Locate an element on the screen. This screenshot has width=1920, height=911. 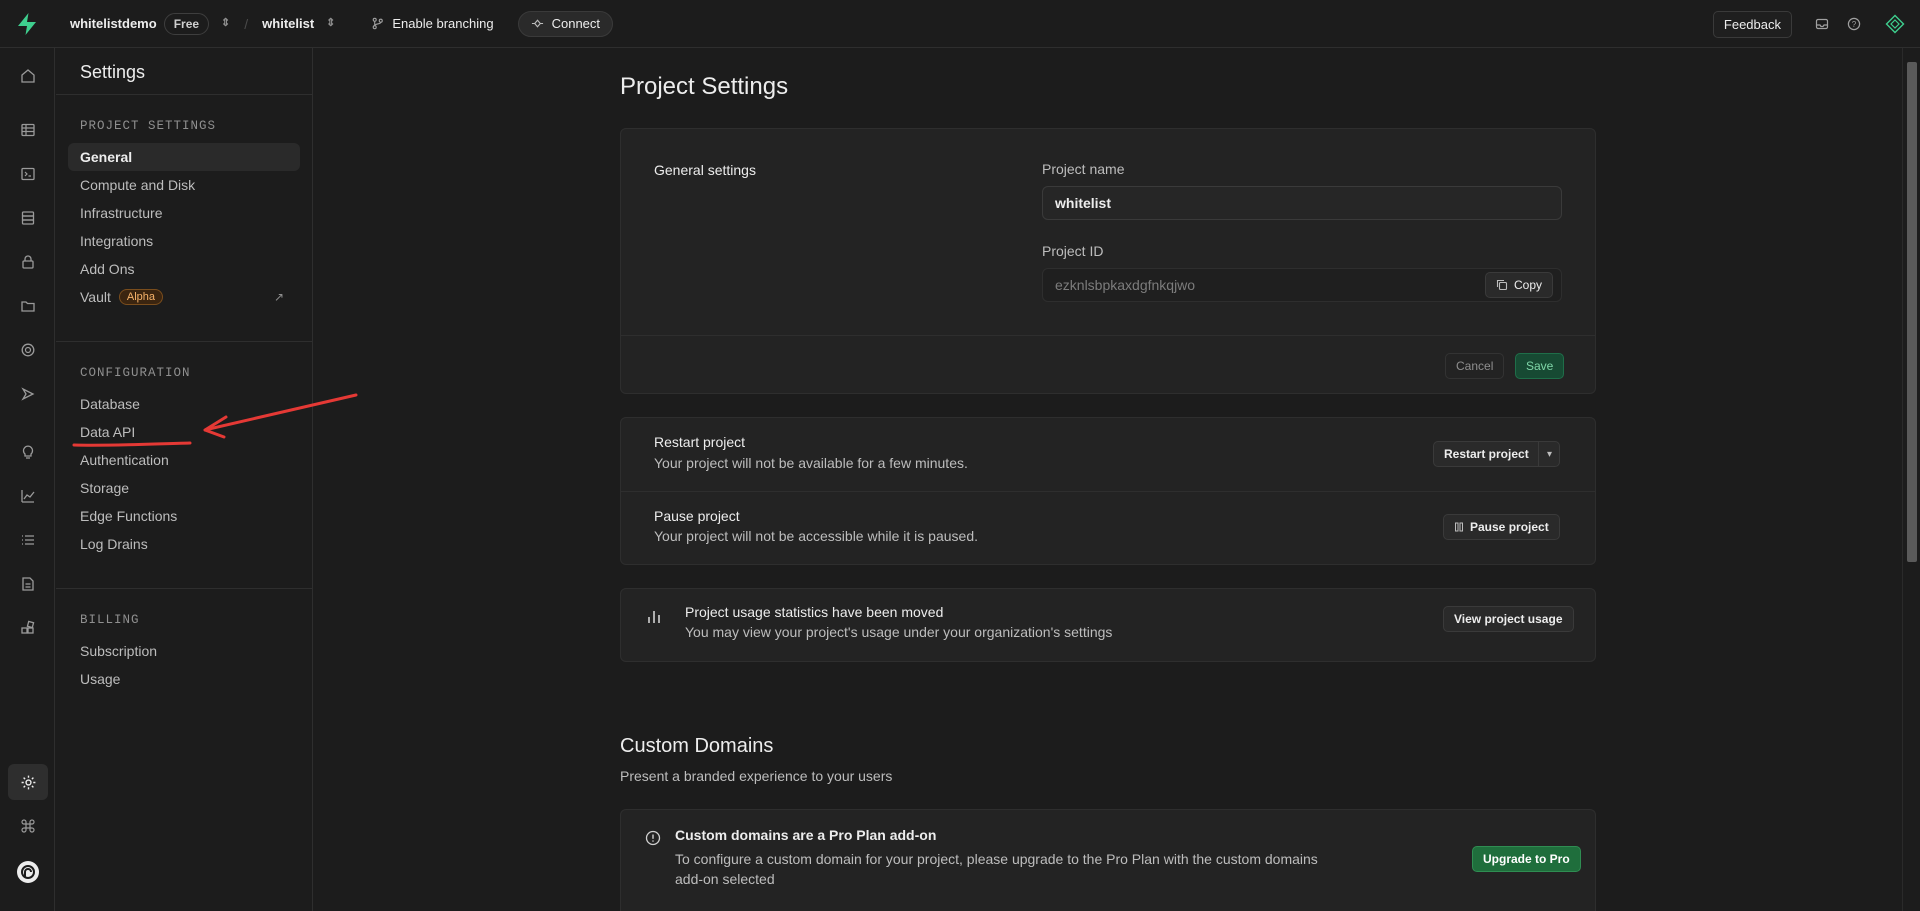
sidebar-item-vault: Vault Alpha ↗ is located at coordinates (184, 297).